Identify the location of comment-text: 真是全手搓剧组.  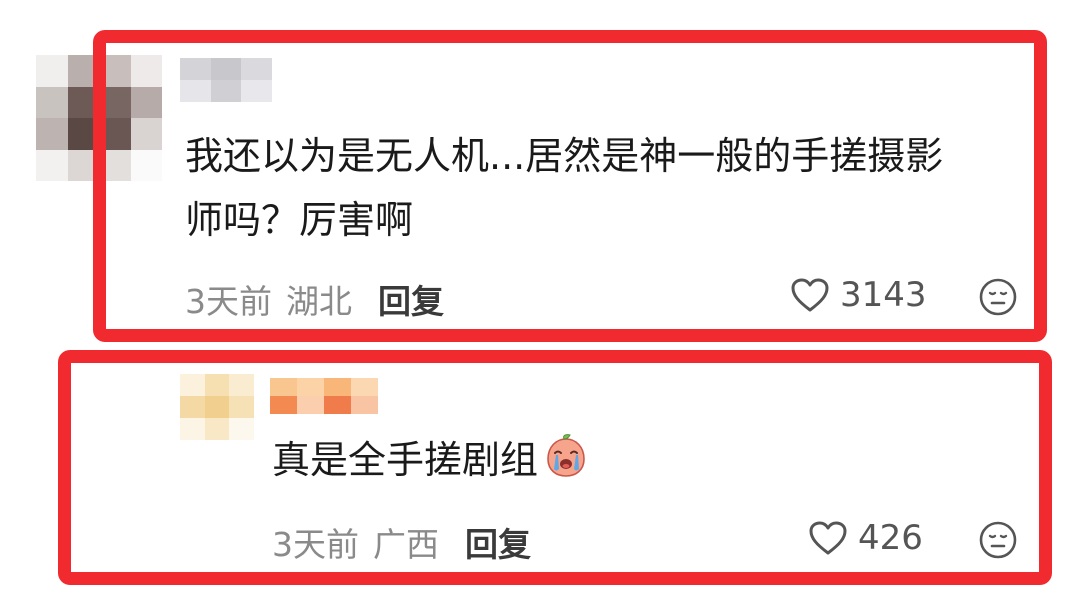
(431, 463).